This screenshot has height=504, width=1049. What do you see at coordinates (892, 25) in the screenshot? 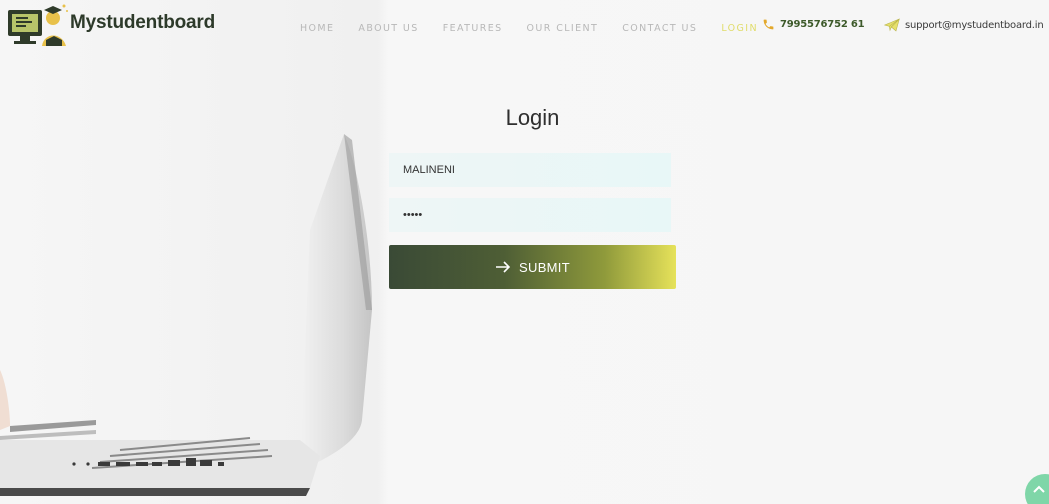
I see `paper-plane-icon` at bounding box center [892, 25].